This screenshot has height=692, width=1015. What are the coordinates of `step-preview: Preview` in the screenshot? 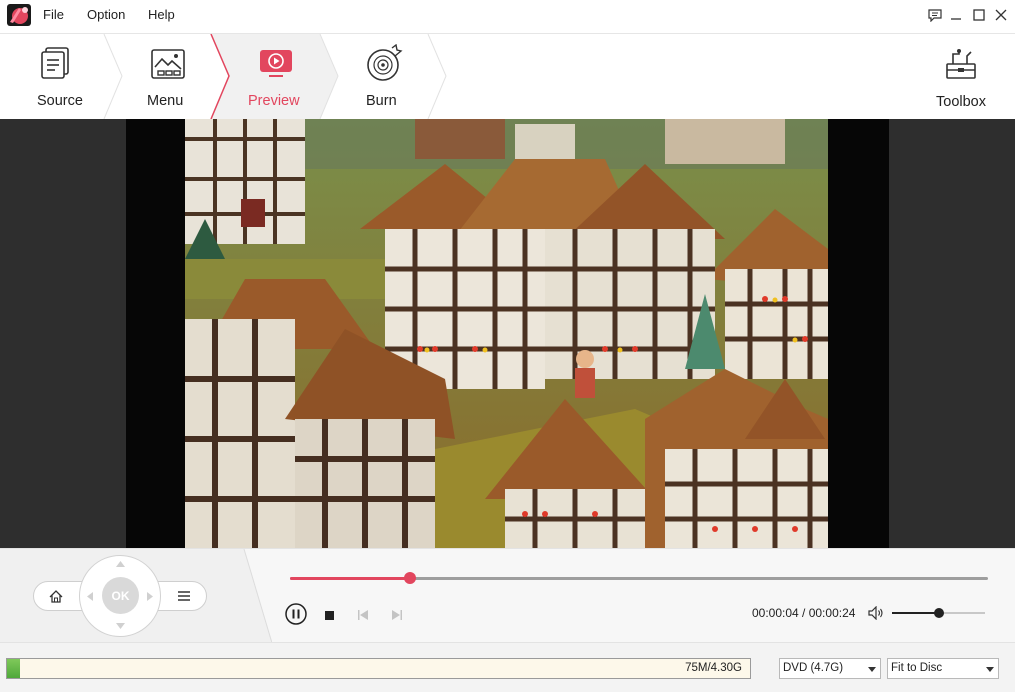 It's located at (279, 76).